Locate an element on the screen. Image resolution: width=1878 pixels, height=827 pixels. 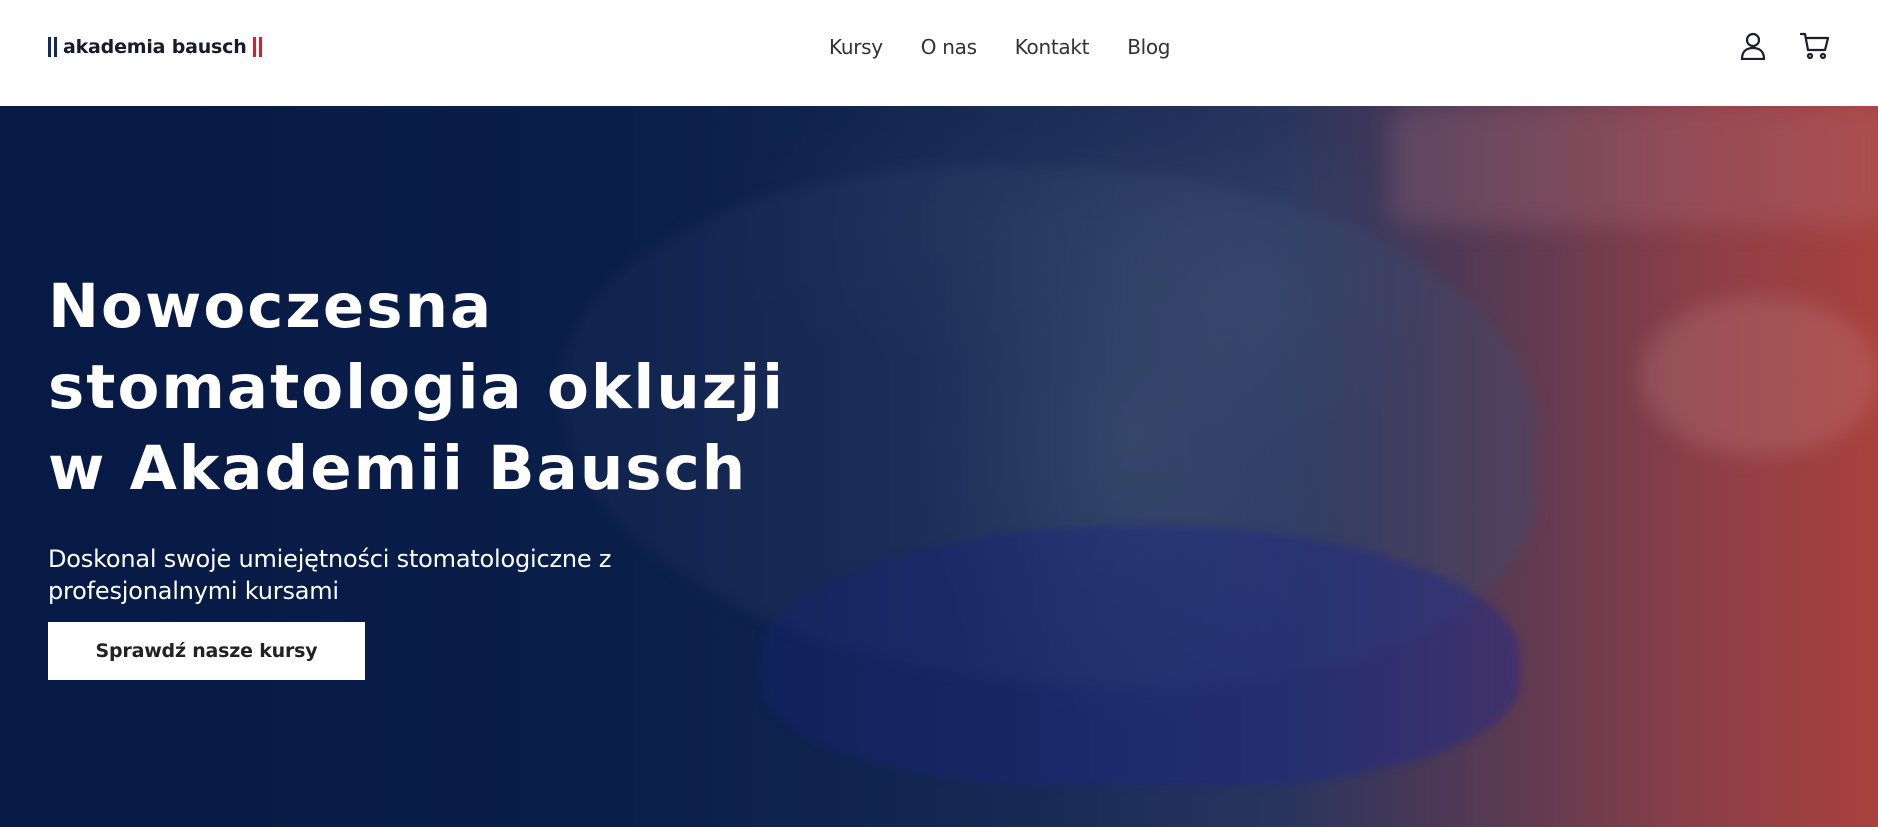
site-header: akademia bausch Kursy O nas Kontakt Blog is located at coordinates (939, 53).